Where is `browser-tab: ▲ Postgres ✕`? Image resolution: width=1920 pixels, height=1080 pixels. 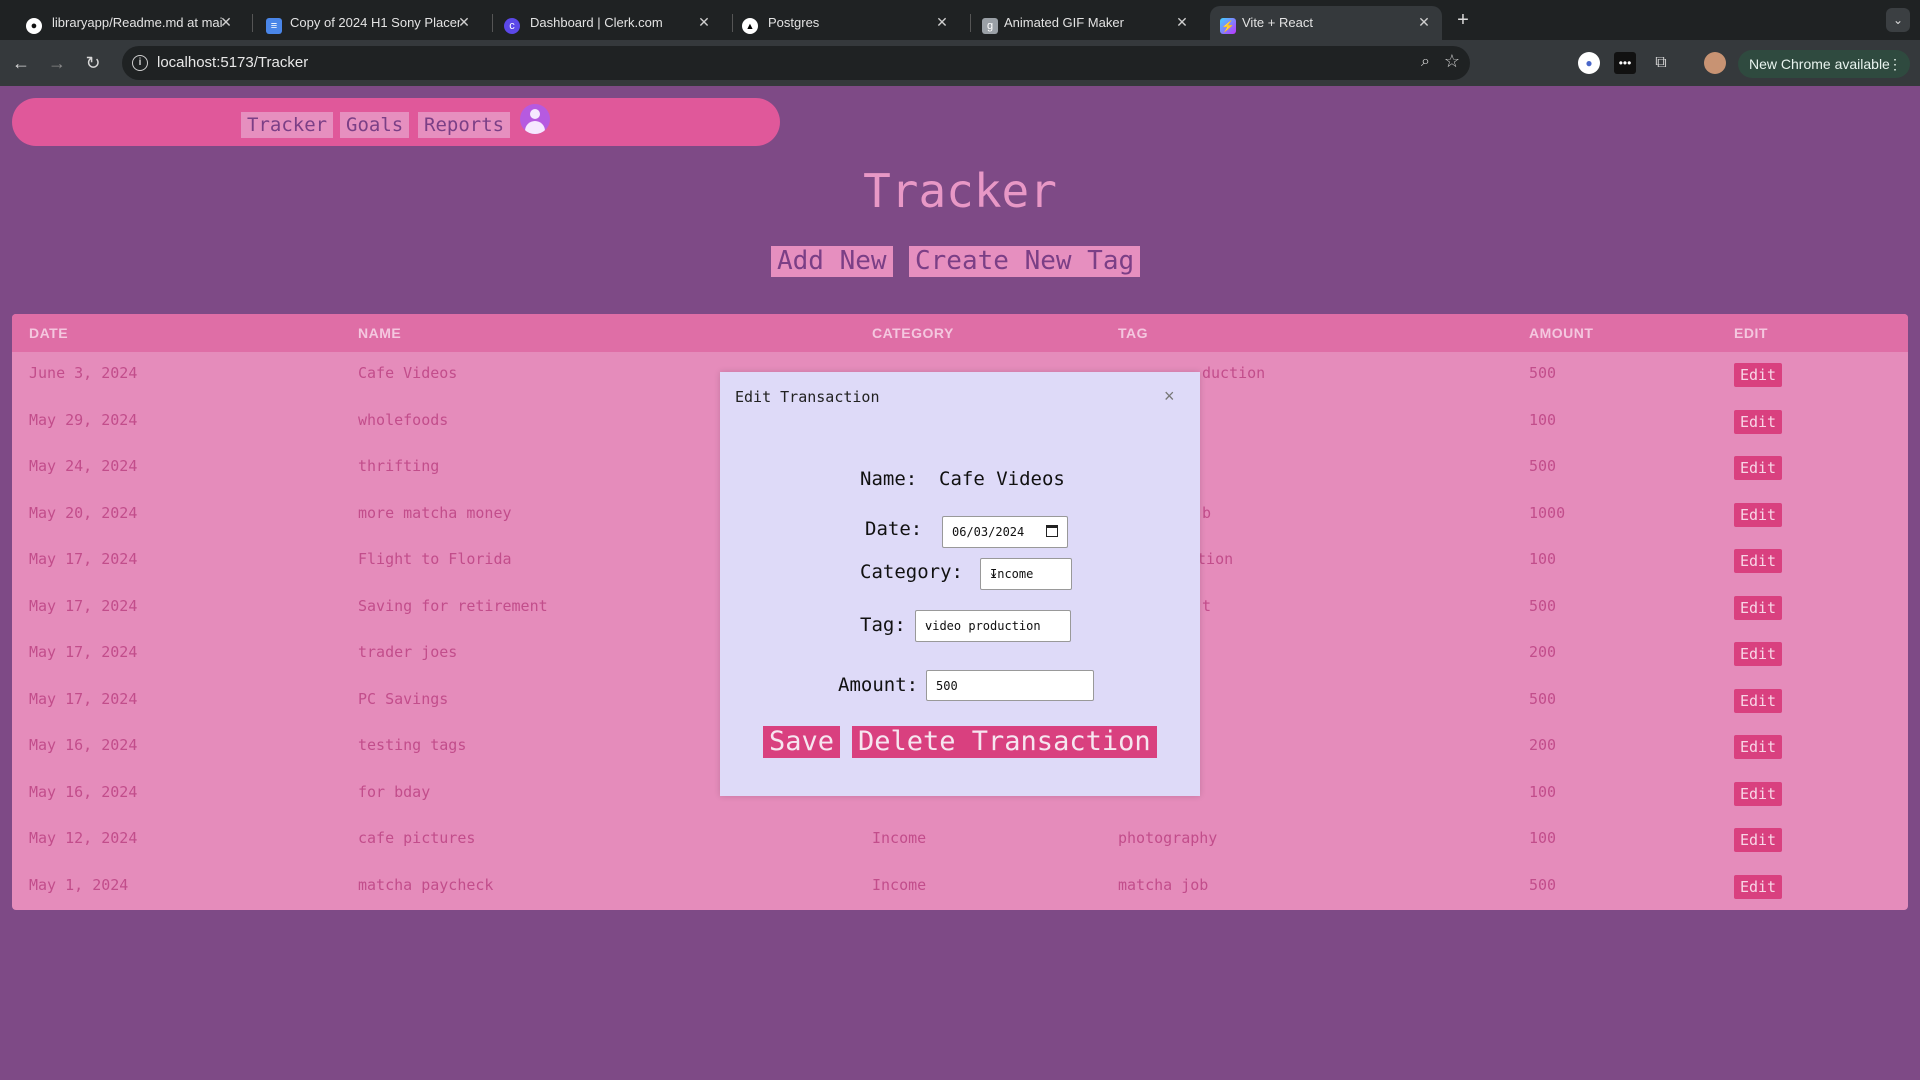 browser-tab: ▲ Postgres ✕ is located at coordinates (837, 23).